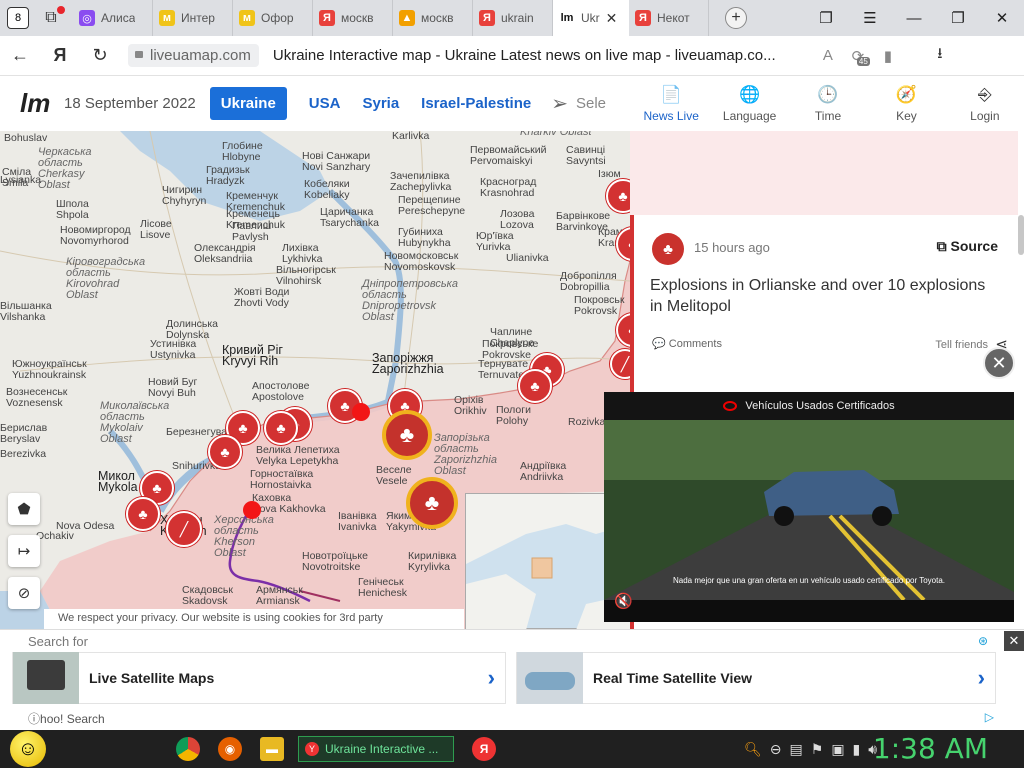  What do you see at coordinates (289, 503) in the screenshot?
I see `map-place-label: Каховка Nova Kakhovka` at bounding box center [289, 503].